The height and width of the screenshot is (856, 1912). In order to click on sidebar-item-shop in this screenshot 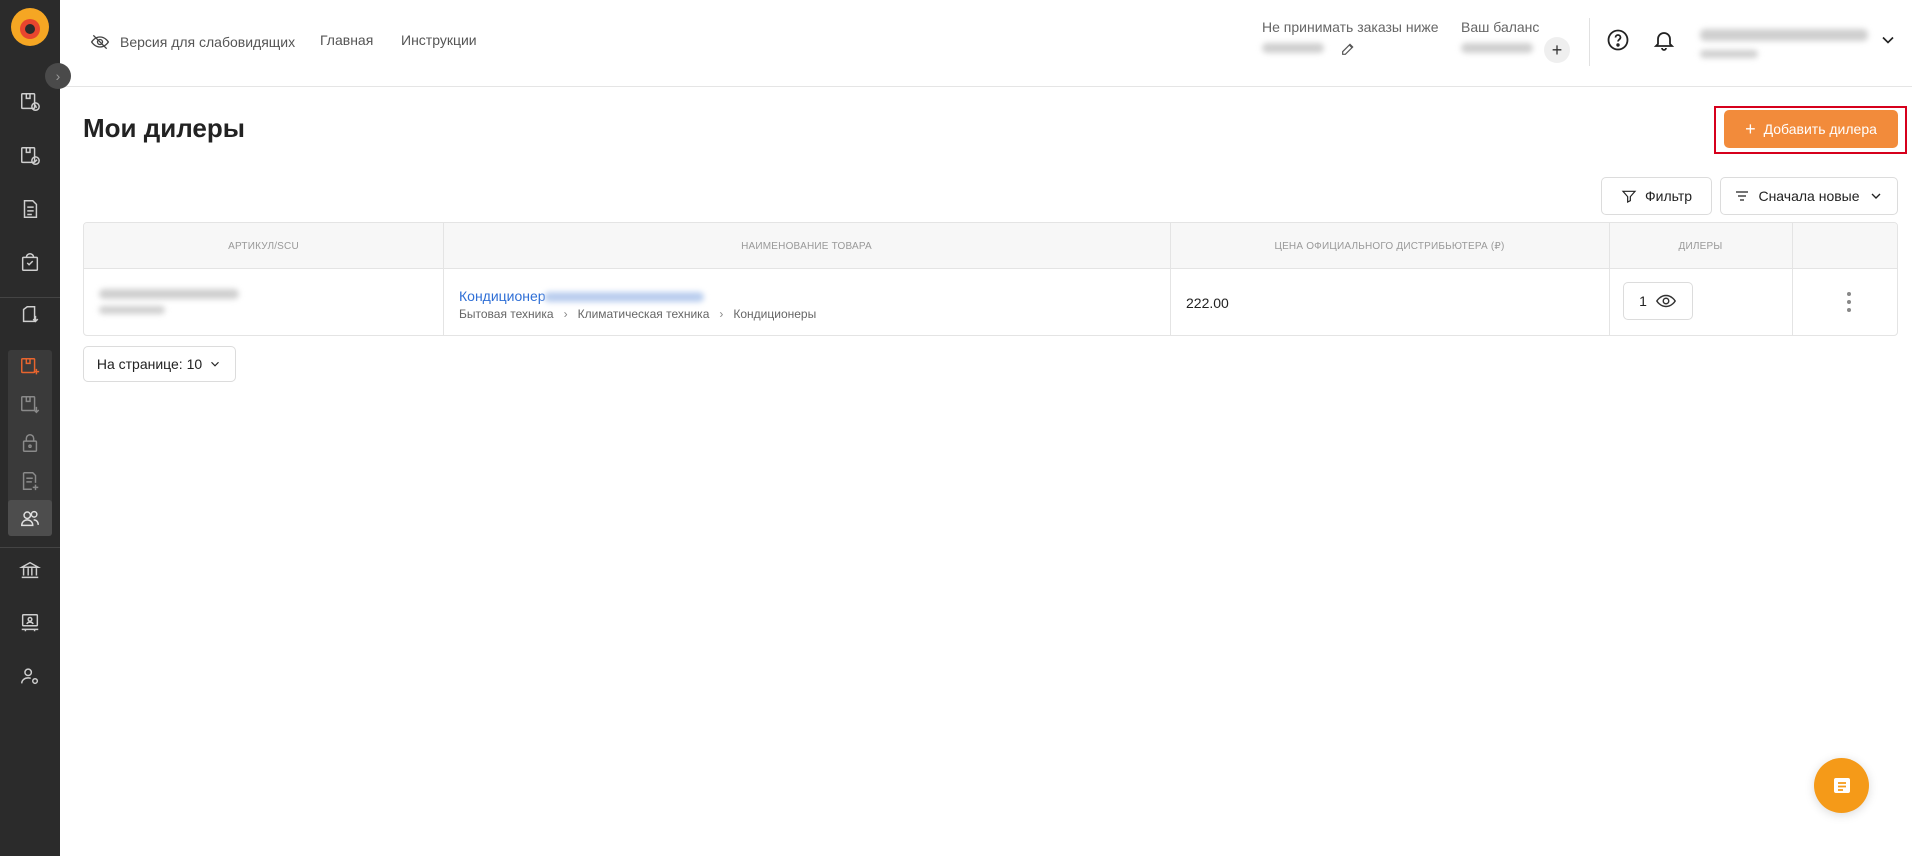, I will do `click(30, 262)`.